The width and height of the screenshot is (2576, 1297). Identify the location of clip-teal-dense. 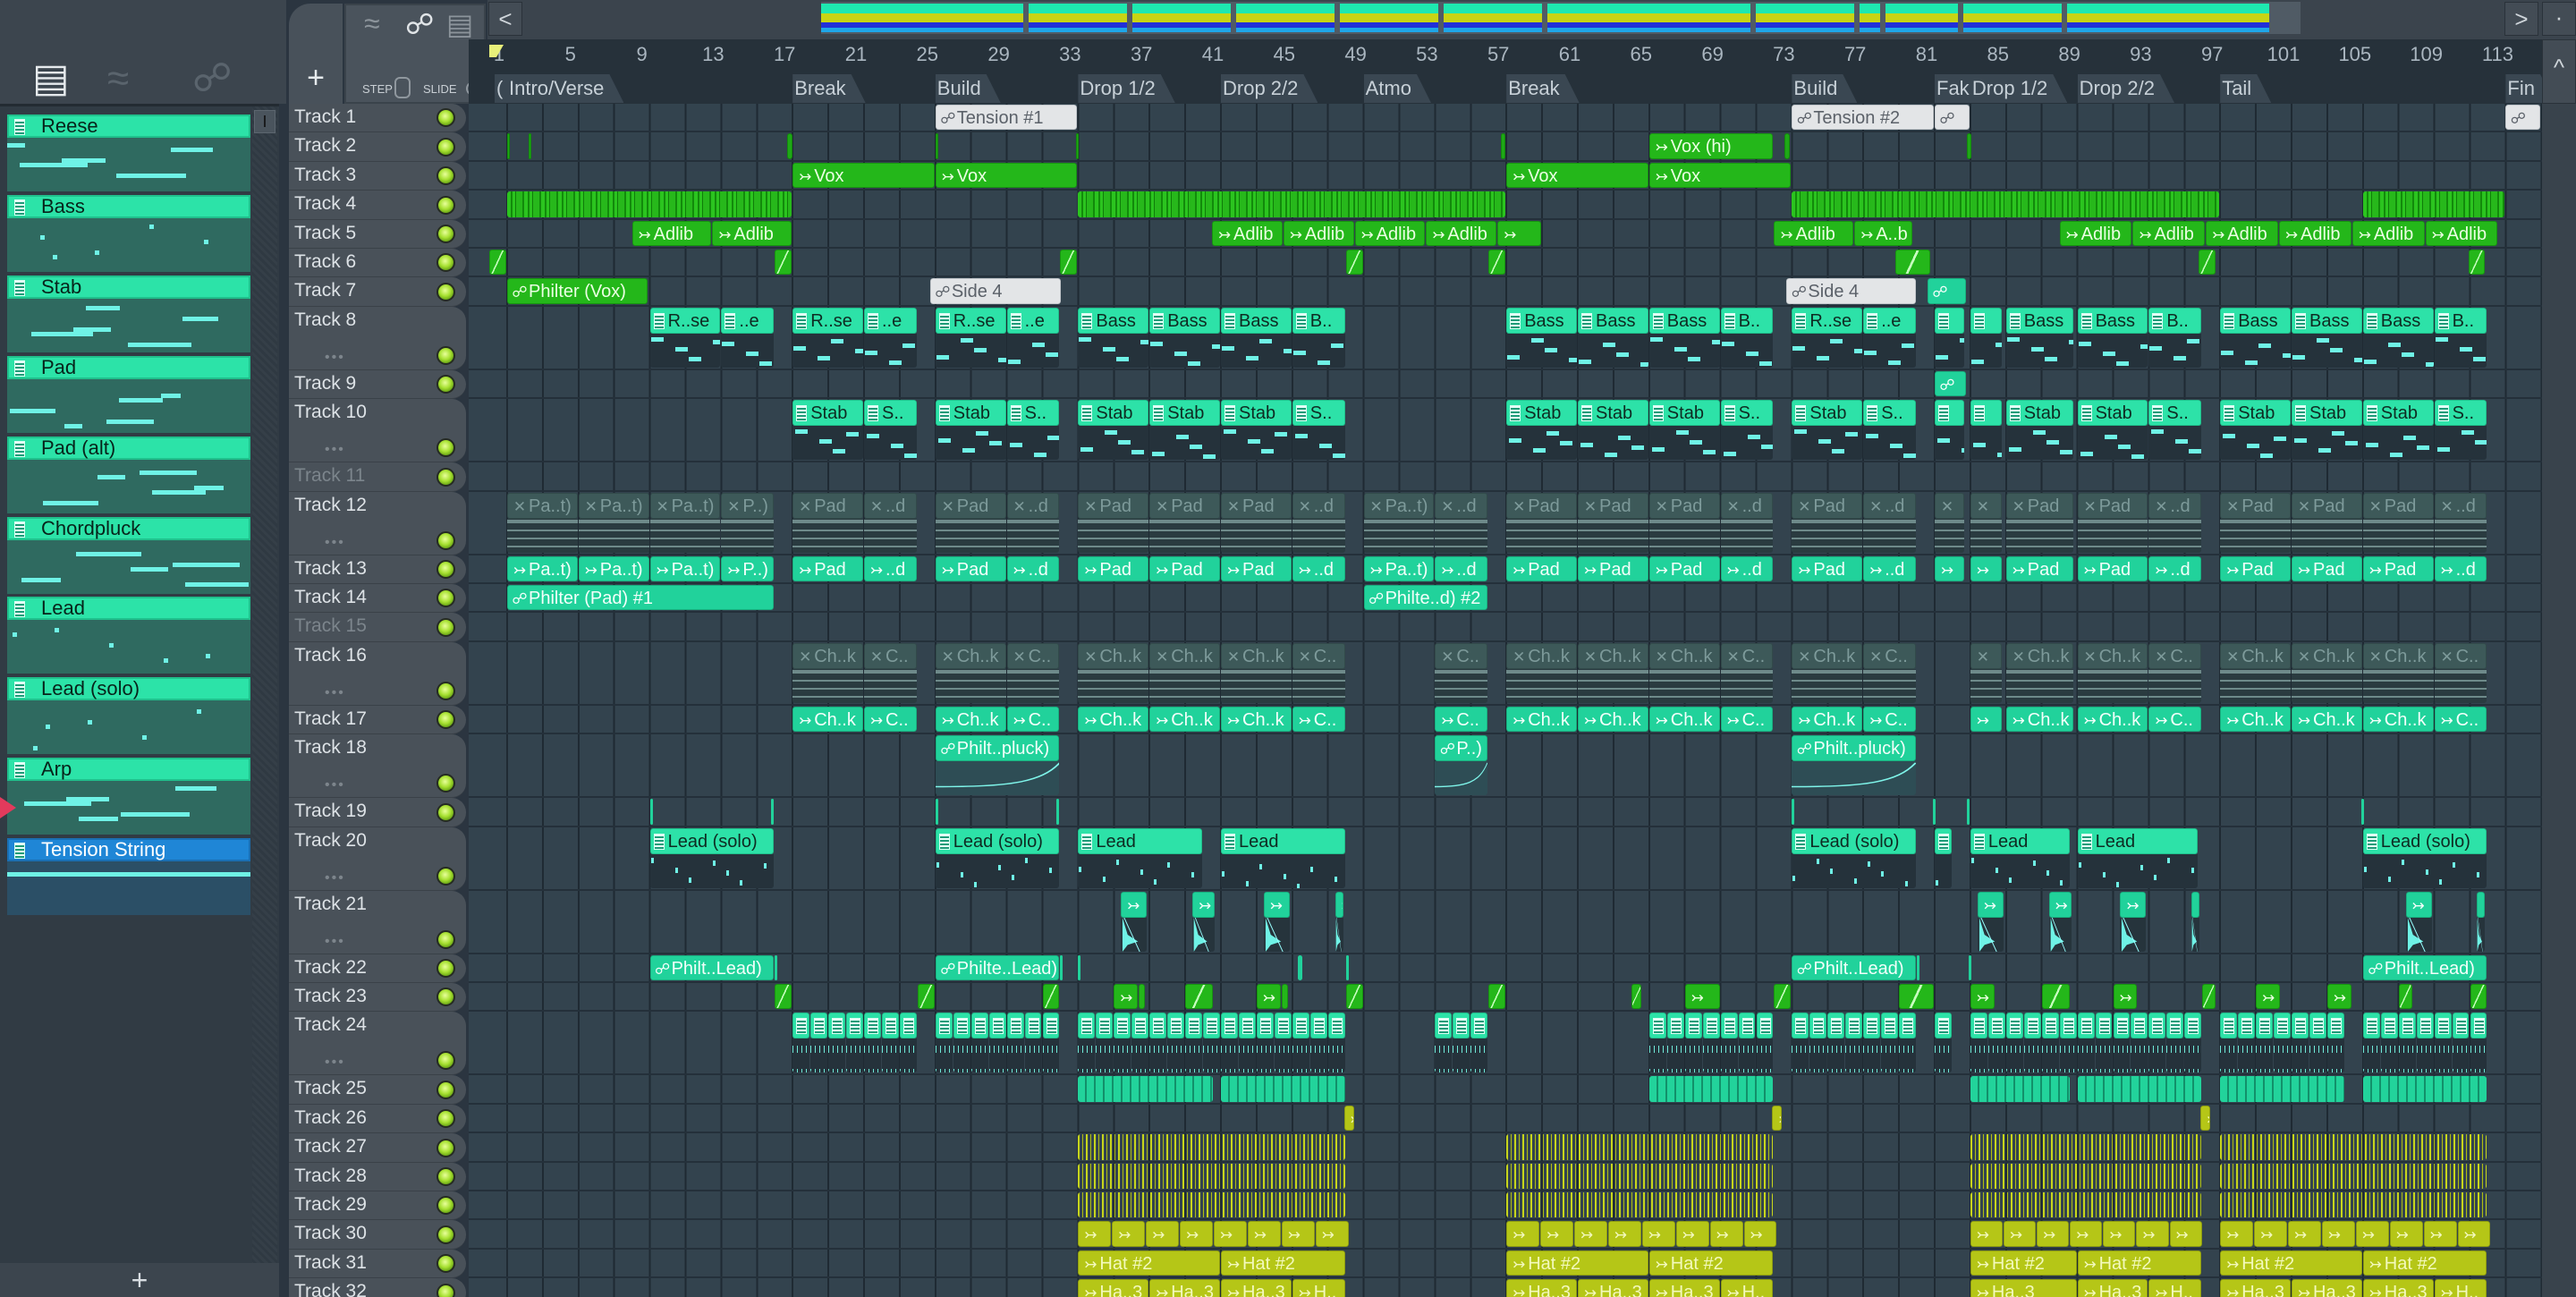
(1283, 1089).